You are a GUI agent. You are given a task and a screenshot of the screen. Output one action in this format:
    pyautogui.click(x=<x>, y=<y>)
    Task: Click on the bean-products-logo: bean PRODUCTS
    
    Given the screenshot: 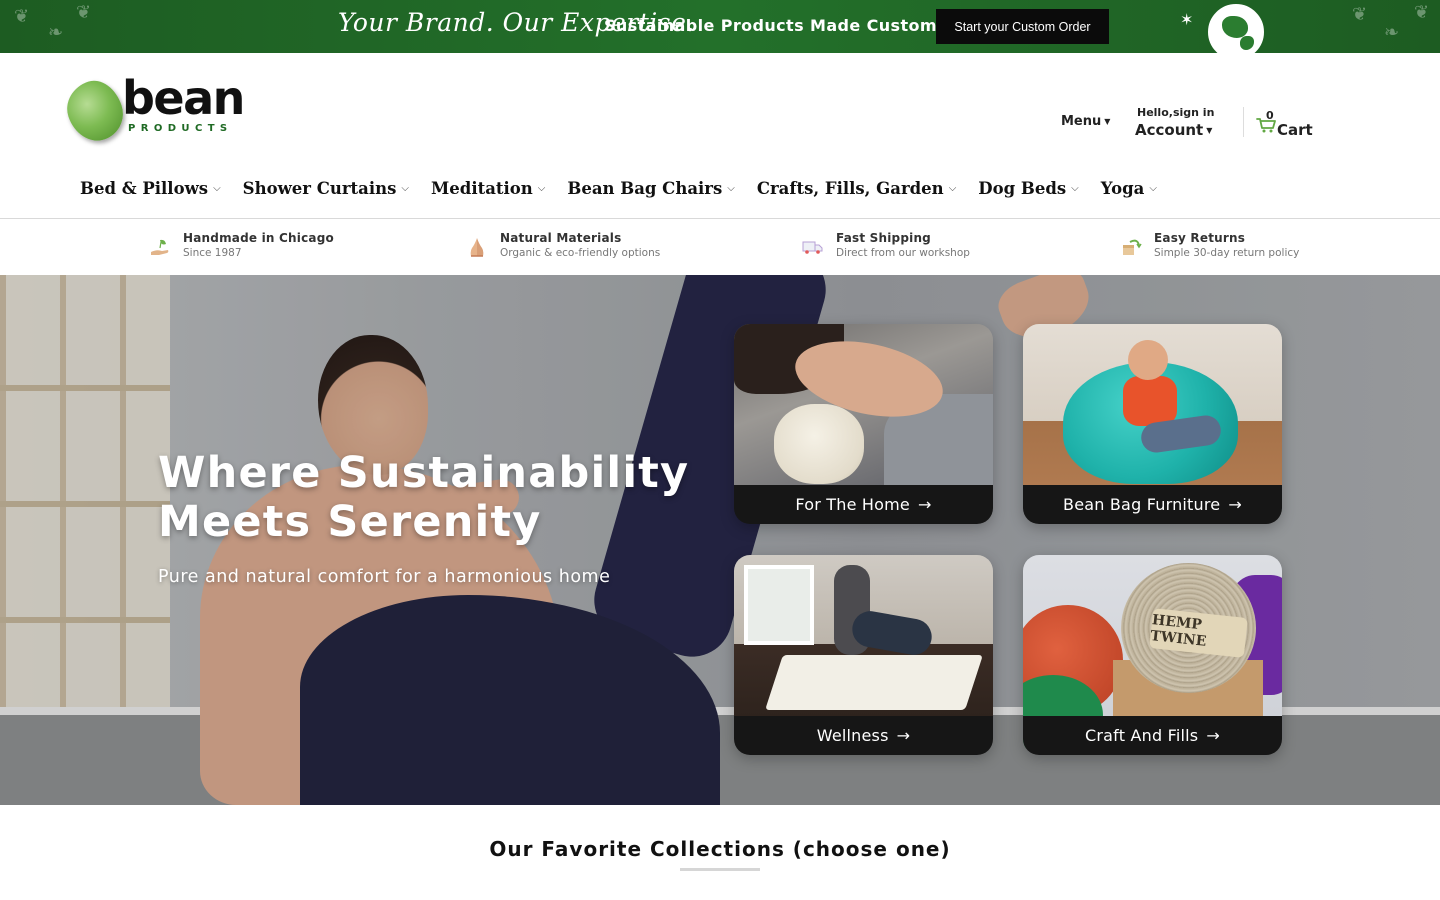 What is the action you would take?
    pyautogui.click(x=152, y=109)
    